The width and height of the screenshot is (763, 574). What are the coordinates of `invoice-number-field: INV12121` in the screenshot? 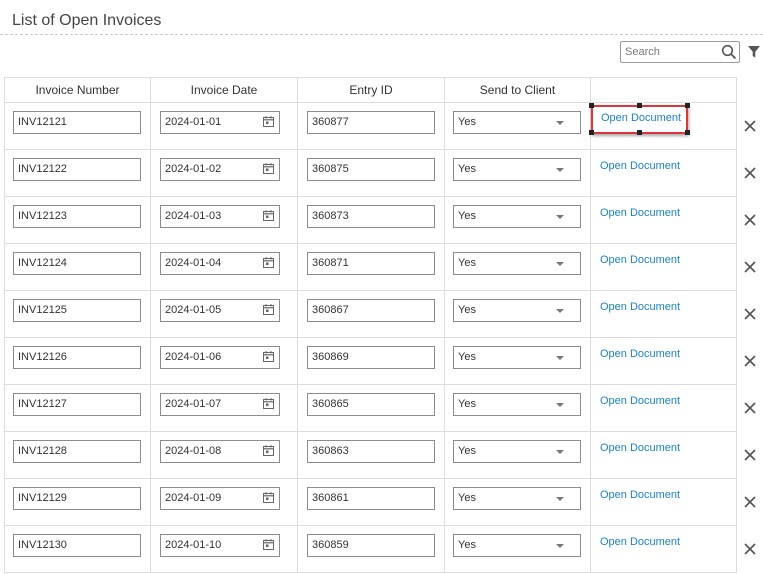 It's located at (77, 122).